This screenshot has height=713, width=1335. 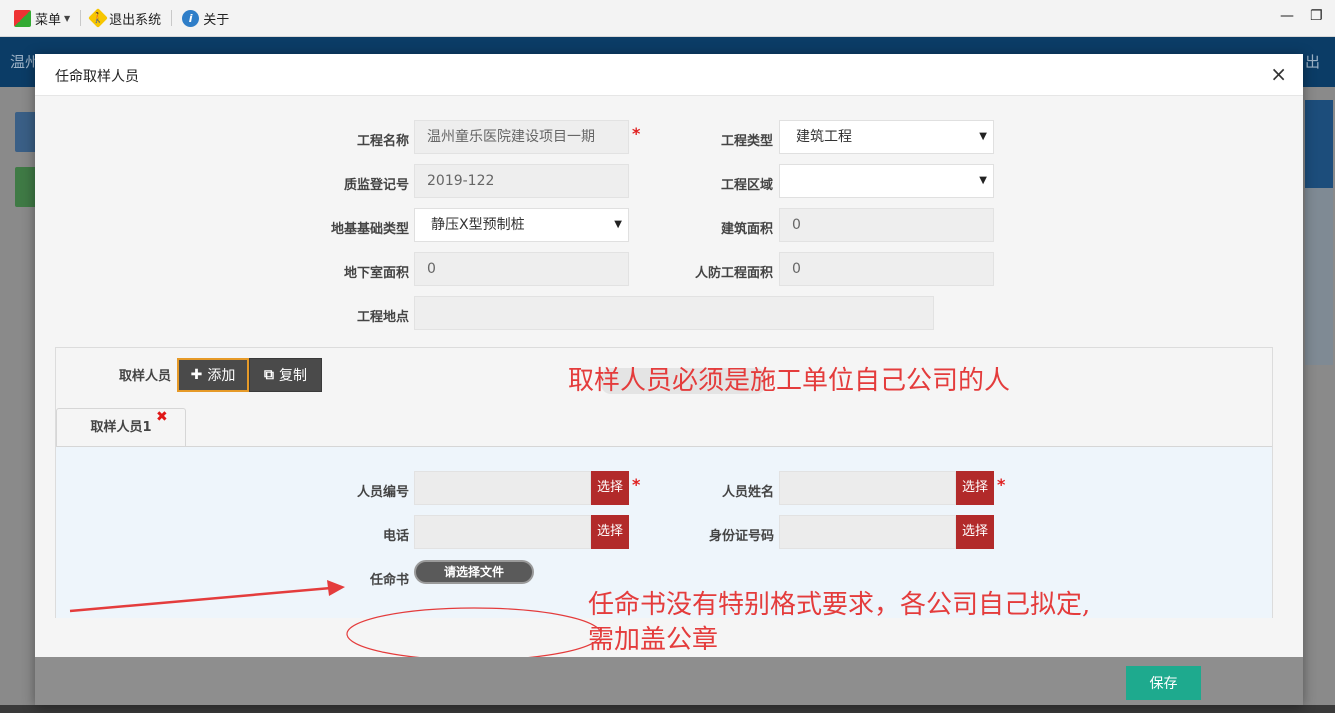 What do you see at coordinates (216, 20) in the screenshot?
I see `about-label: 关于` at bounding box center [216, 20].